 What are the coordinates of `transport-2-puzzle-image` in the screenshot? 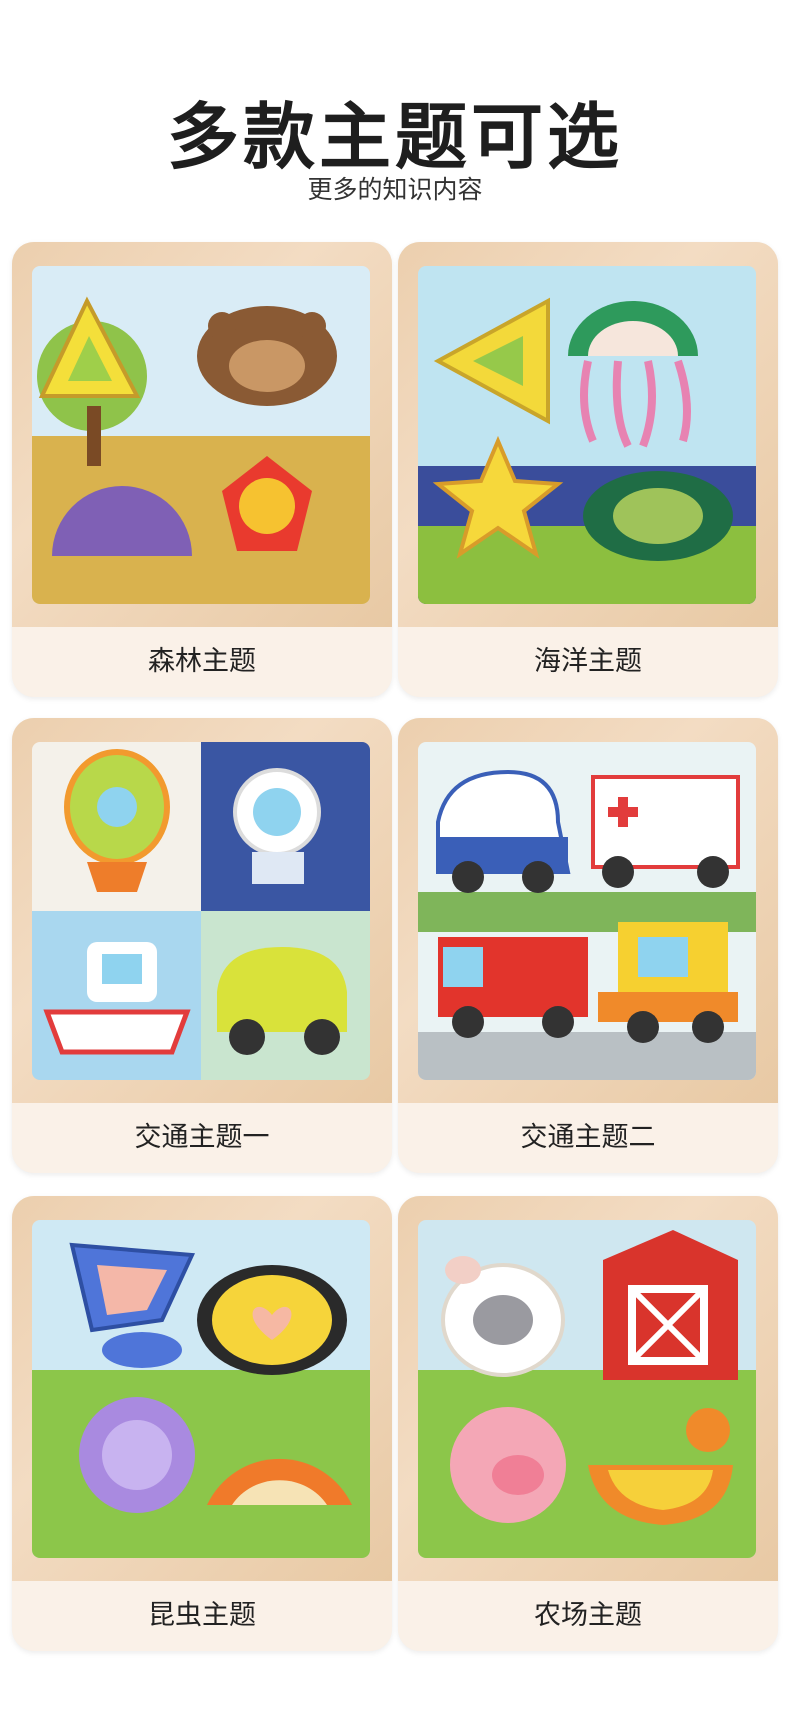 It's located at (587, 911).